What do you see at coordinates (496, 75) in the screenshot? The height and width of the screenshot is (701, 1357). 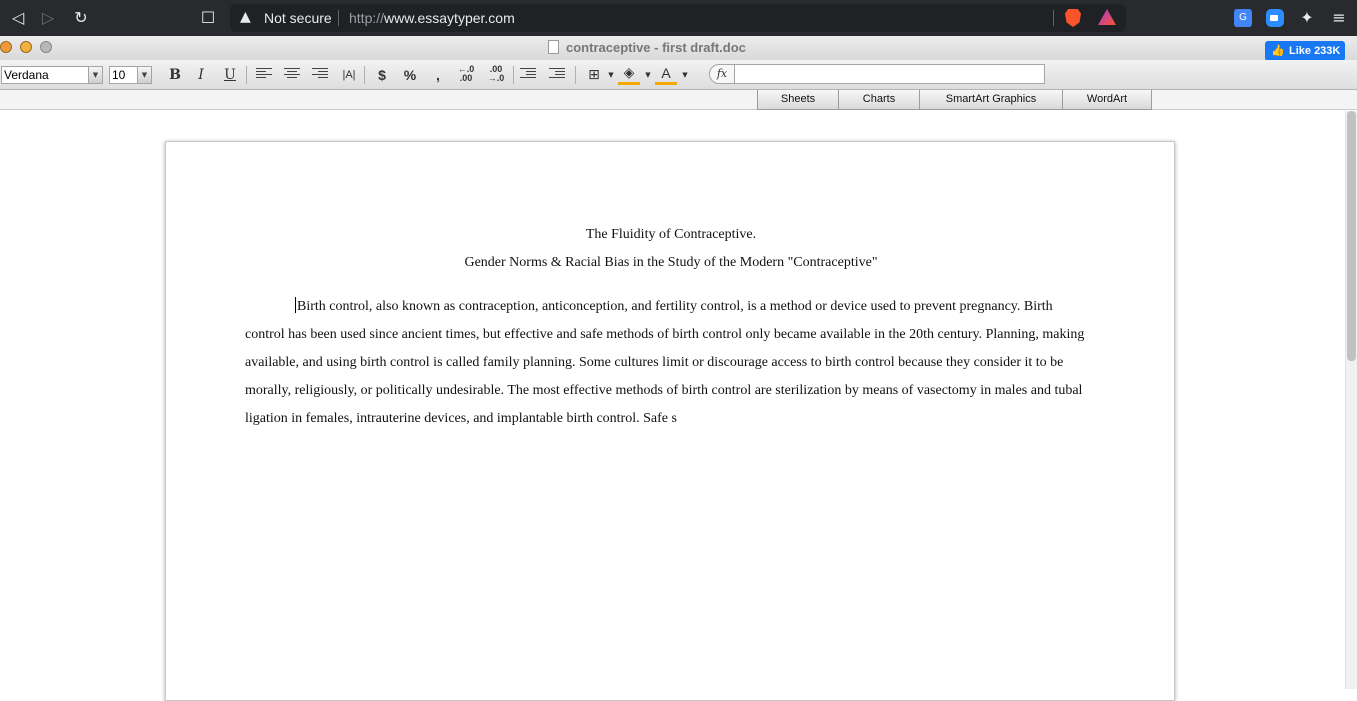 I see `decrease-decimal-icon: .00 →.0` at bounding box center [496, 75].